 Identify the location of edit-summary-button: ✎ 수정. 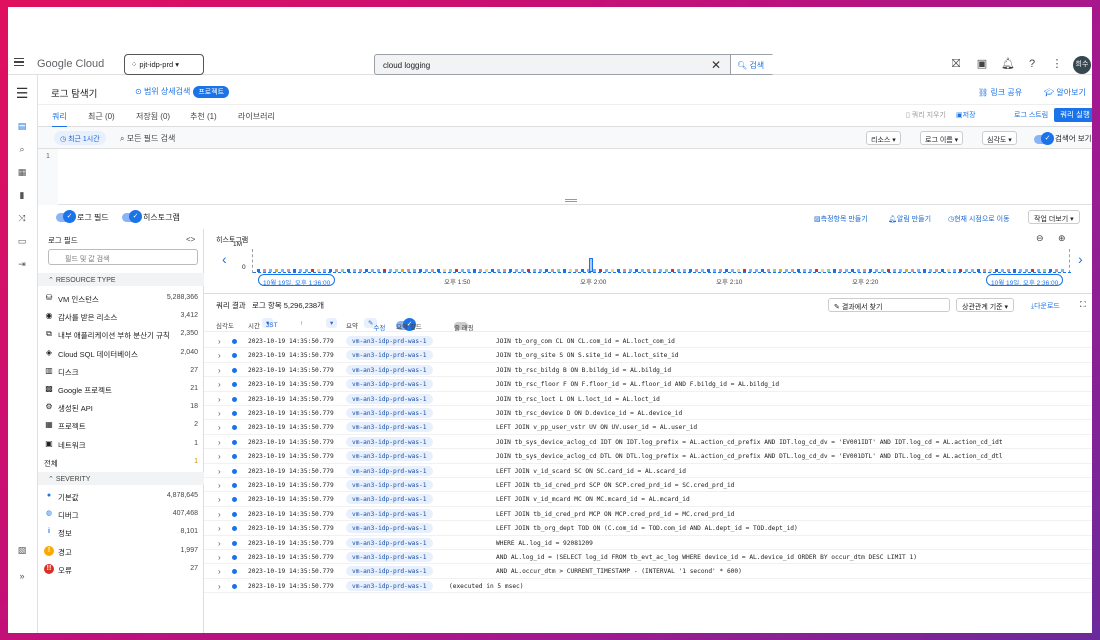
(374, 325).